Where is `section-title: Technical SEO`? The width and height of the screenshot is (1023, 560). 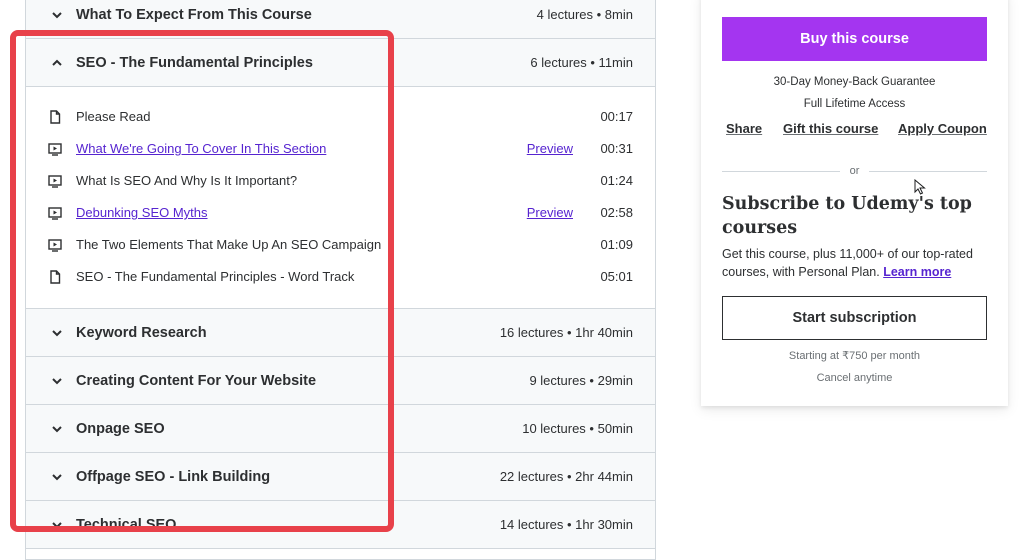 section-title: Technical SEO is located at coordinates (126, 525).